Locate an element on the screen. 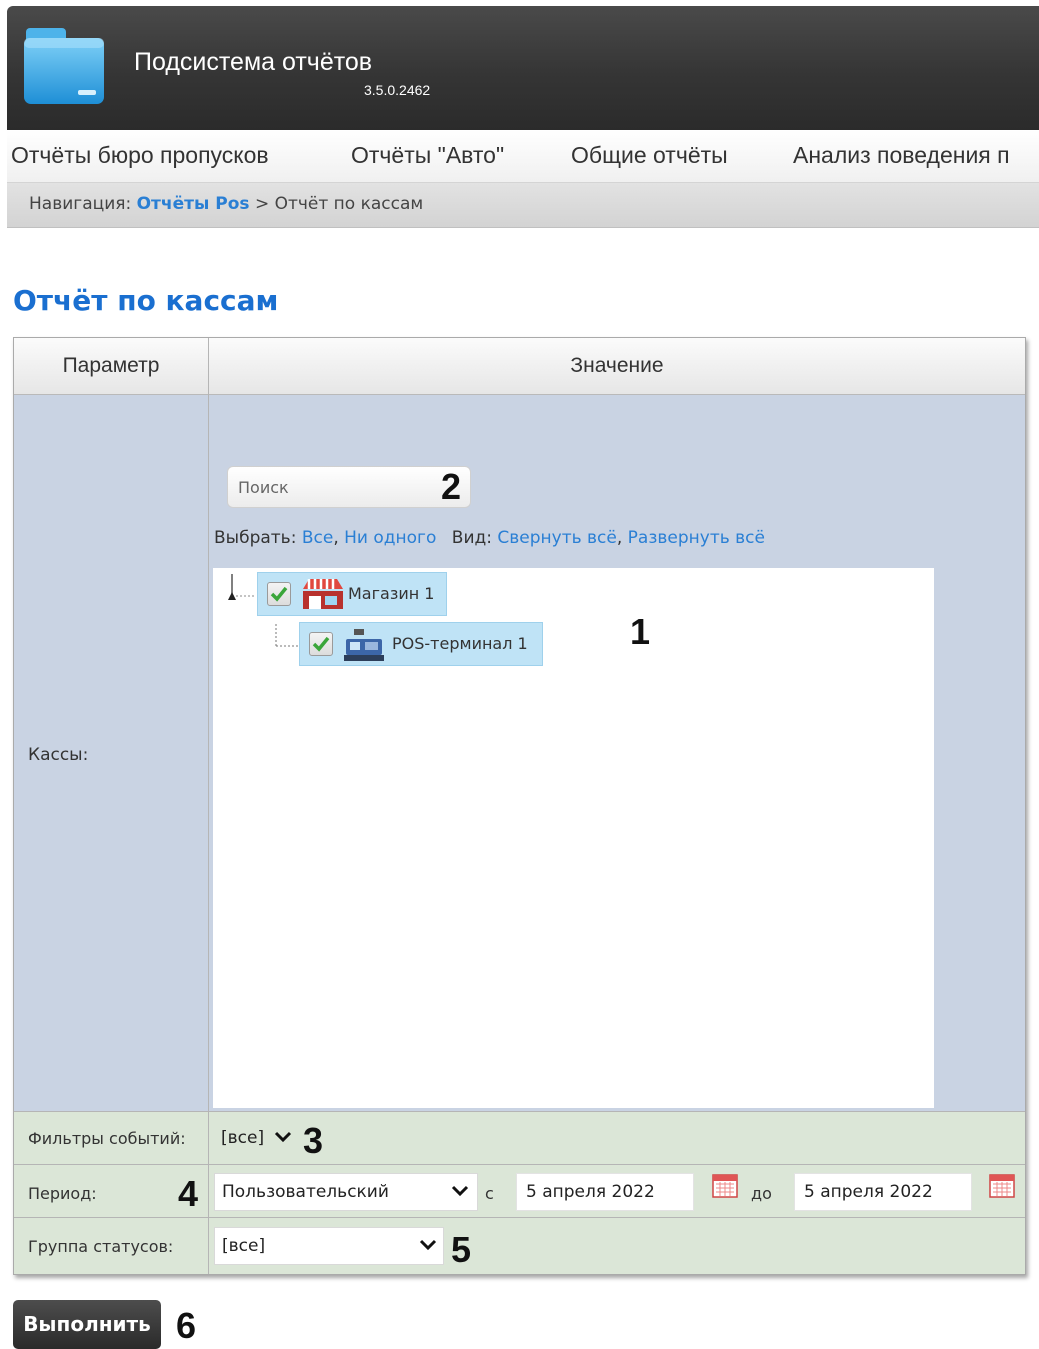 The height and width of the screenshot is (1349, 1039). menu-item-pass-bureau-reports: Отчёты бюро пропусков is located at coordinates (140, 155).